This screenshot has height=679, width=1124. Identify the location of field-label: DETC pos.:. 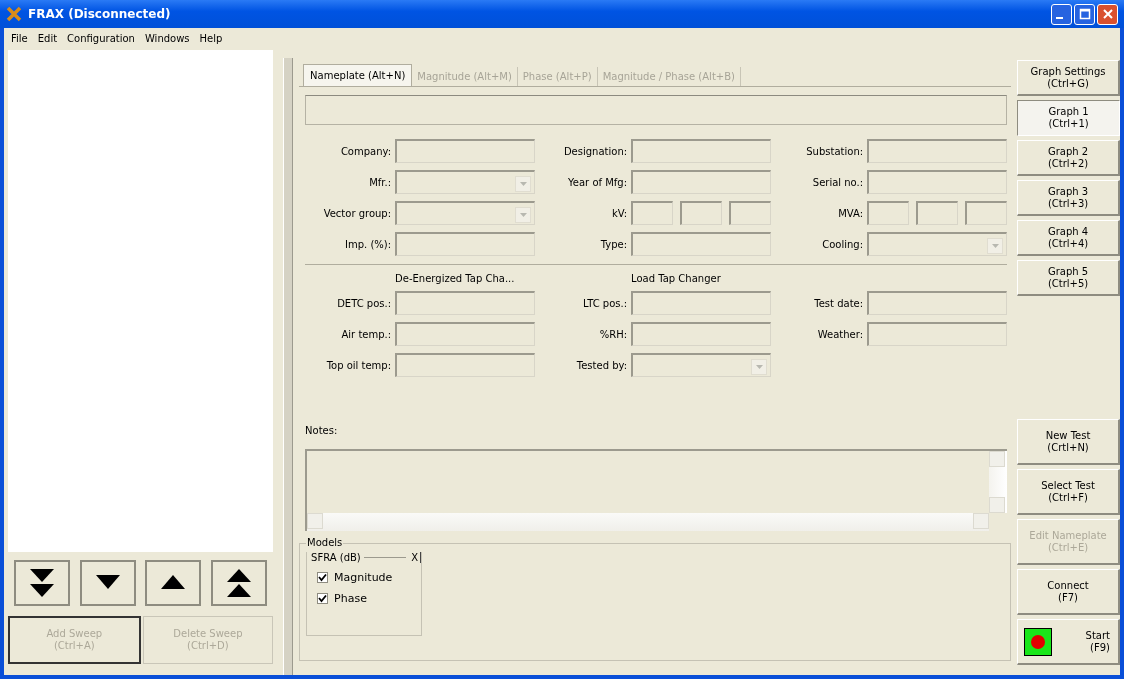
(364, 303).